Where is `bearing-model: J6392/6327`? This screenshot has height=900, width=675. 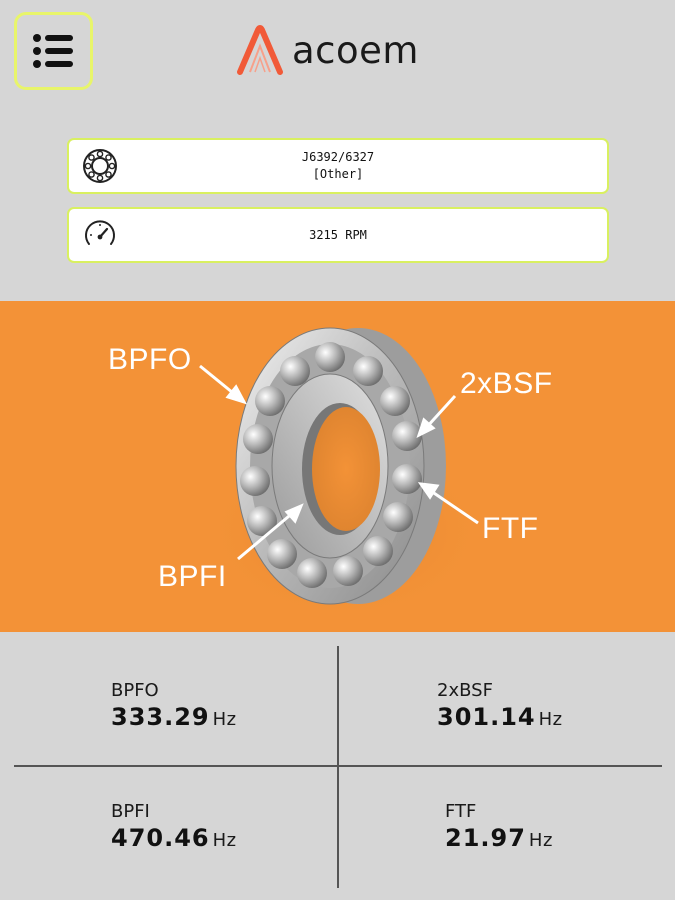 bearing-model: J6392/6327 is located at coordinates (338, 157).